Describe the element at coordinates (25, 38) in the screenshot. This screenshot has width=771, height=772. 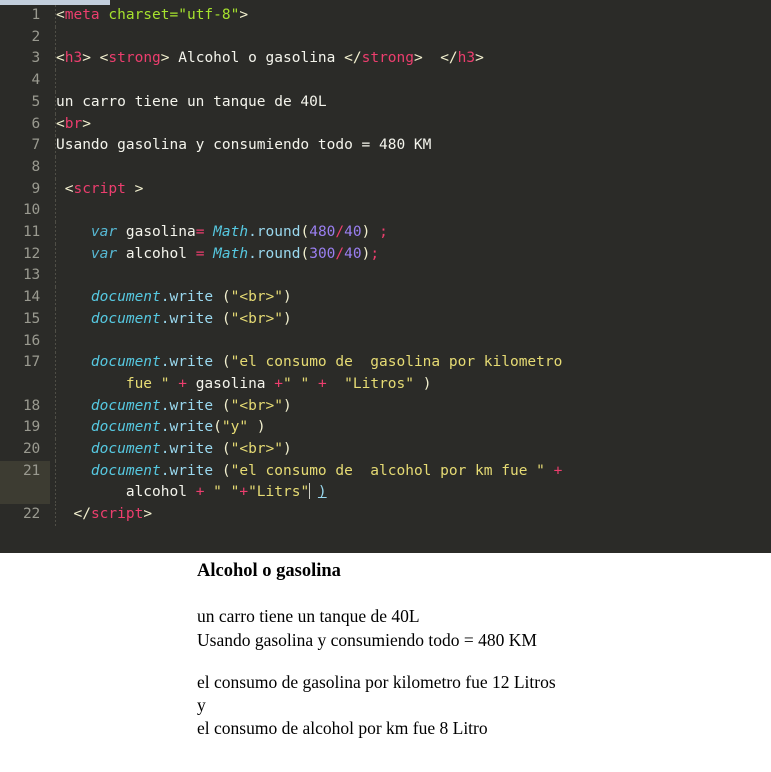
I see `line-number-gutter: 2` at that location.